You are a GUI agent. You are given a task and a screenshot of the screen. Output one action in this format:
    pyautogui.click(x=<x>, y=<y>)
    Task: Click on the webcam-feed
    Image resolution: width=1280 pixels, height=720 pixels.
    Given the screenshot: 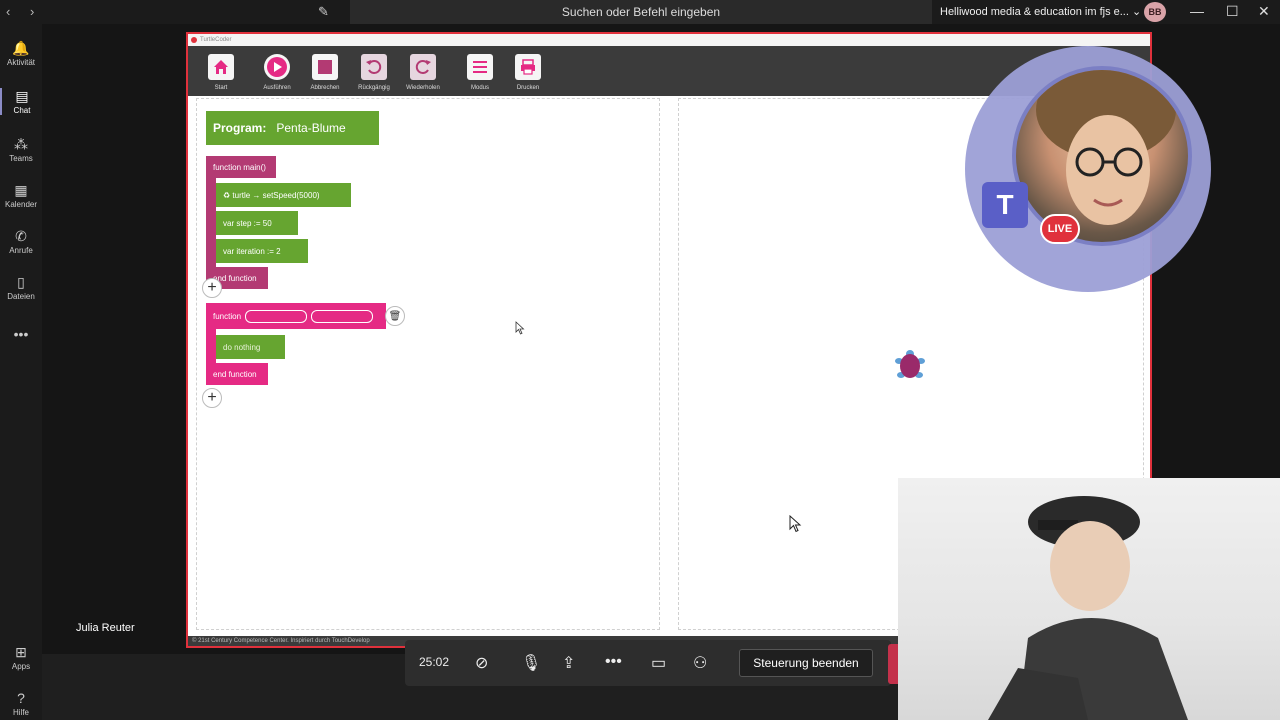 What is the action you would take?
    pyautogui.click(x=1089, y=599)
    